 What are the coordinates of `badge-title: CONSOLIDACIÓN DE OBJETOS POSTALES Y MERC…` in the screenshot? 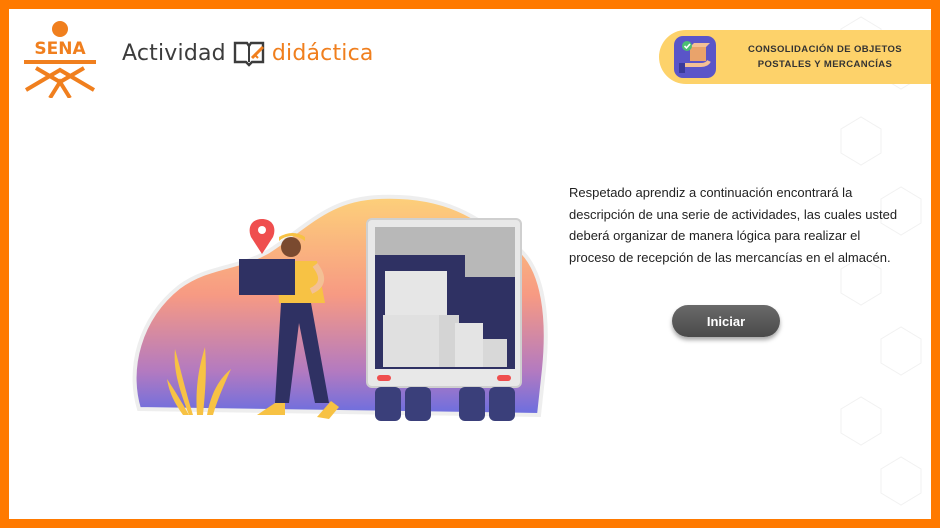 It's located at (825, 57).